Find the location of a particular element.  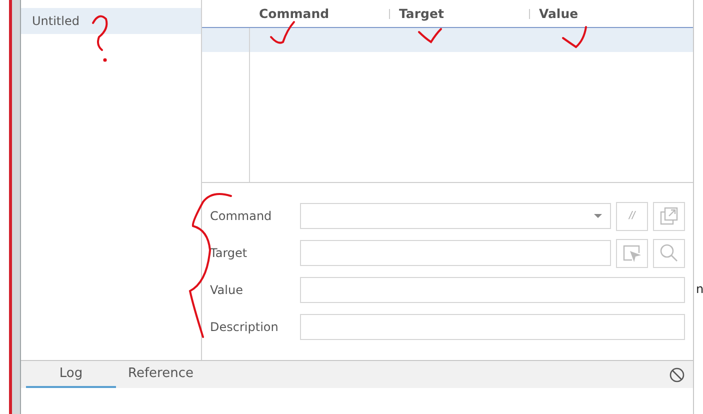

cursor-box-icon is located at coordinates (632, 253).